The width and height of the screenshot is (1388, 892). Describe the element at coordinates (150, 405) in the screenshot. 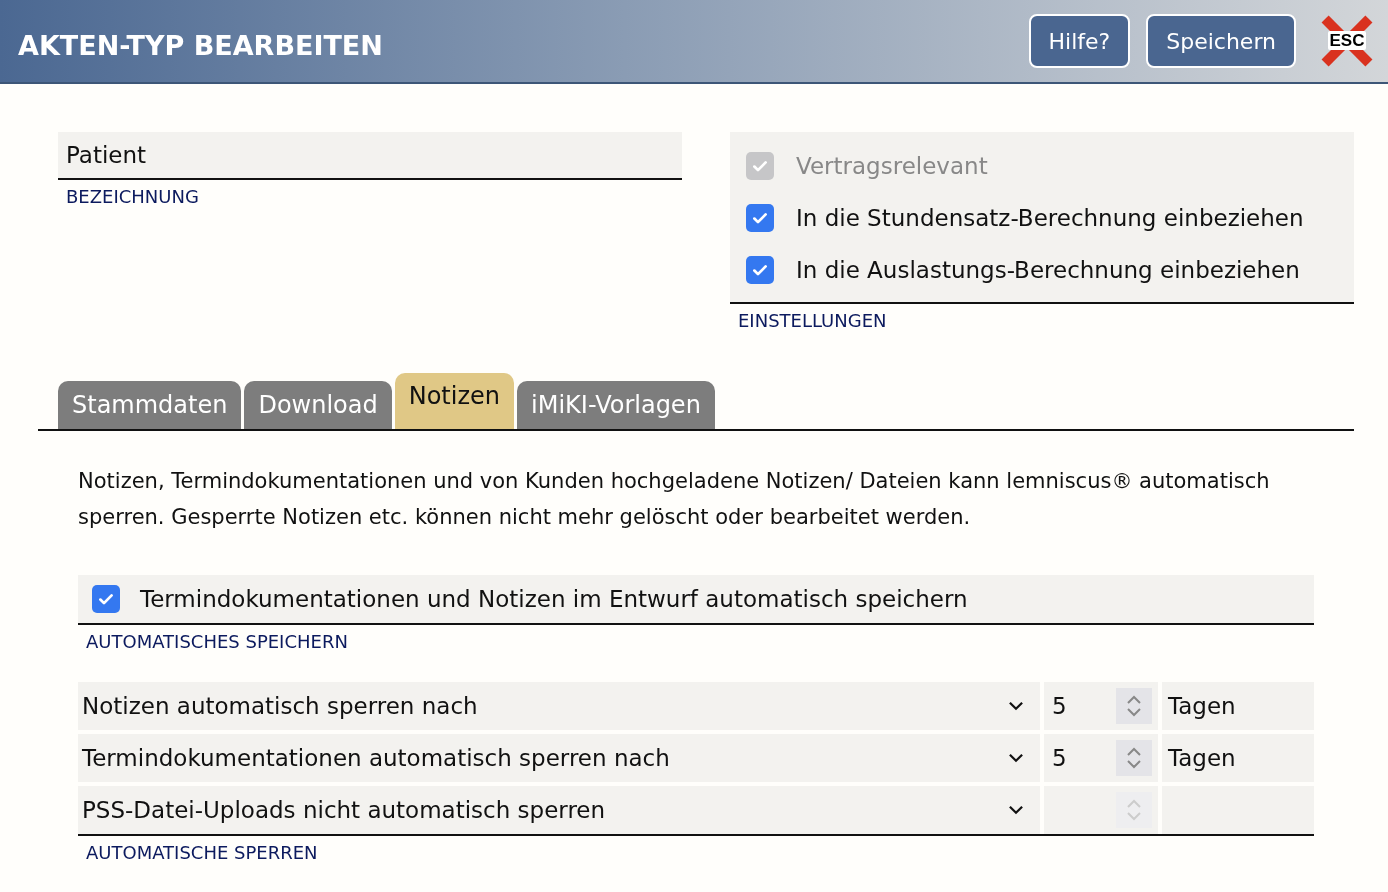

I see `tab: Stammdaten` at that location.